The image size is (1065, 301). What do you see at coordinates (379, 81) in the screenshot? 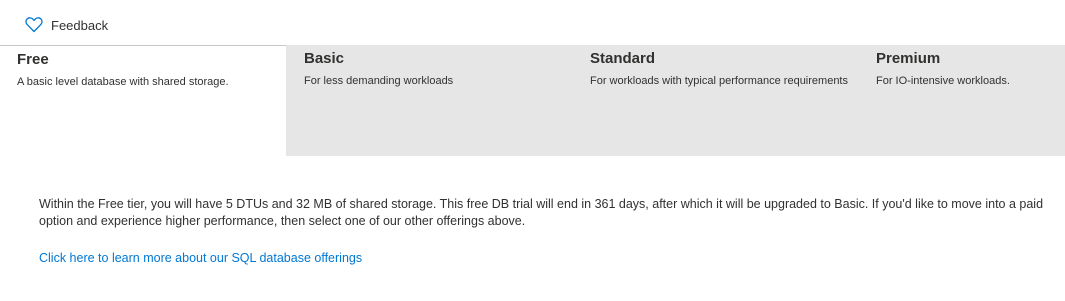
I see `tier-description: For less demanding workloads` at bounding box center [379, 81].